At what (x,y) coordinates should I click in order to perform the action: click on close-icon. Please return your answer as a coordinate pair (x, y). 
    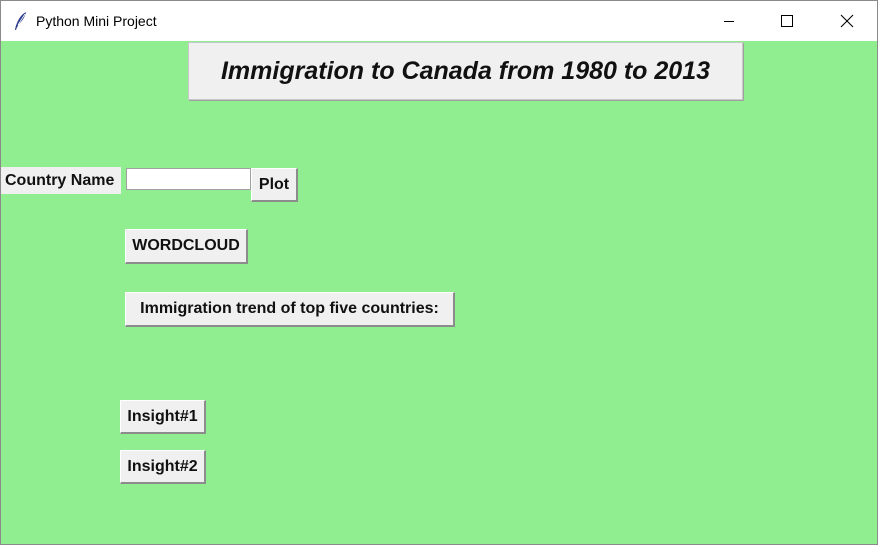
    Looking at the image, I should click on (847, 21).